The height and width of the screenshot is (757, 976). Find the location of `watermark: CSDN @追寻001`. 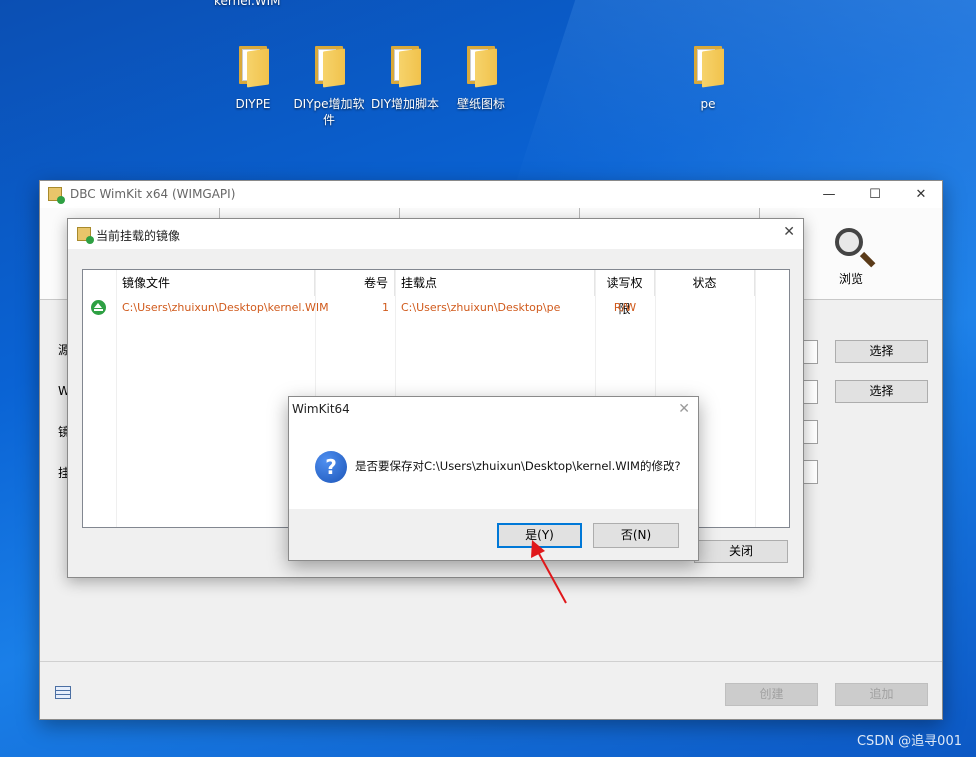

watermark: CSDN @追寻001 is located at coordinates (909, 741).